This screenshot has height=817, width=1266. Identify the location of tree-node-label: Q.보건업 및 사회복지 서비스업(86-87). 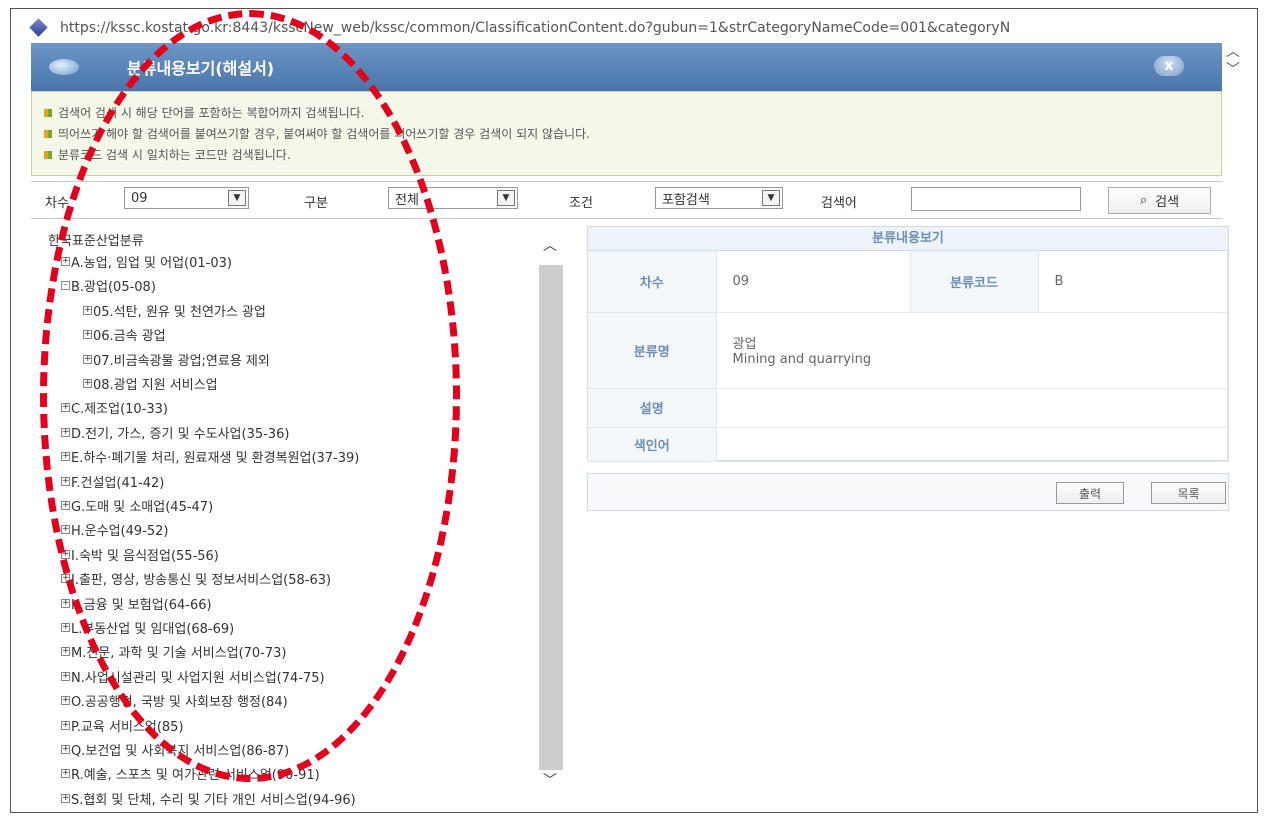
(180, 749).